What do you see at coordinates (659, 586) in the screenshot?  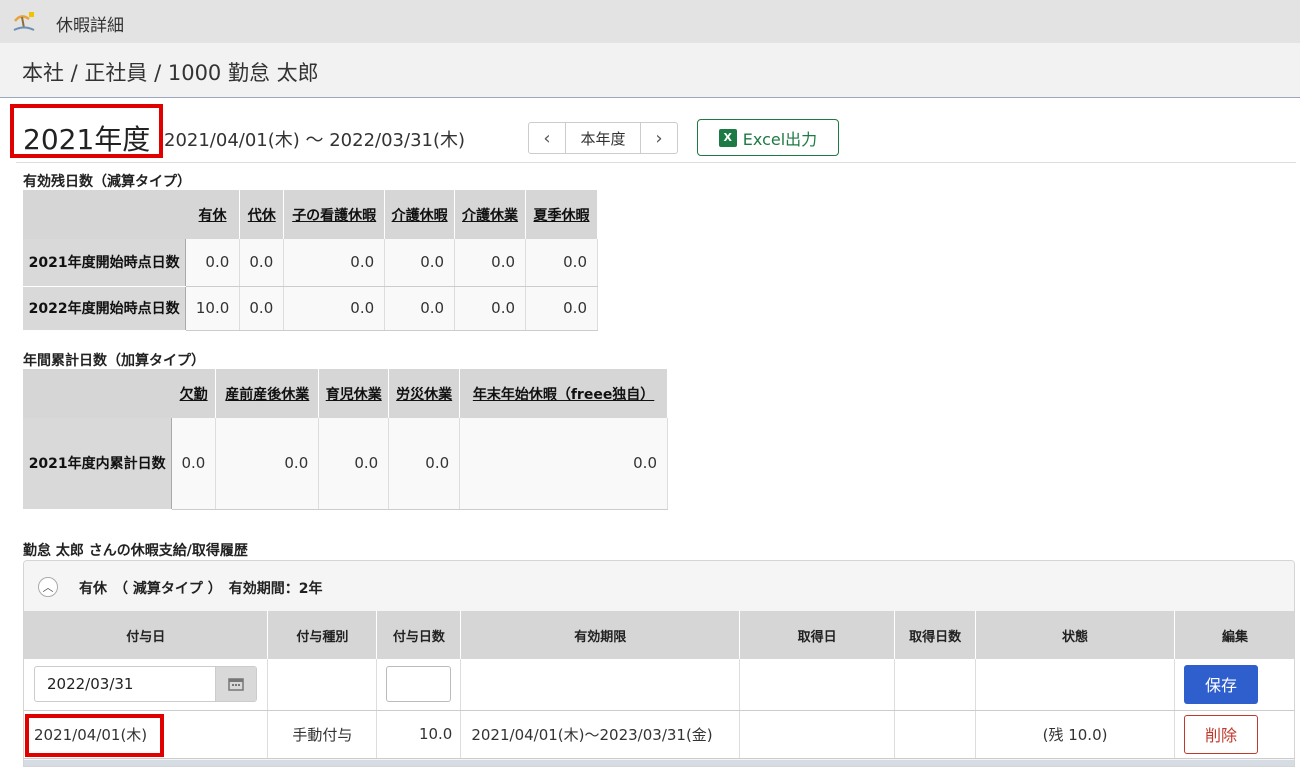 I see `panel-header: ︿ 有休 （ 減算タイプ ） 有効期間：2年` at bounding box center [659, 586].